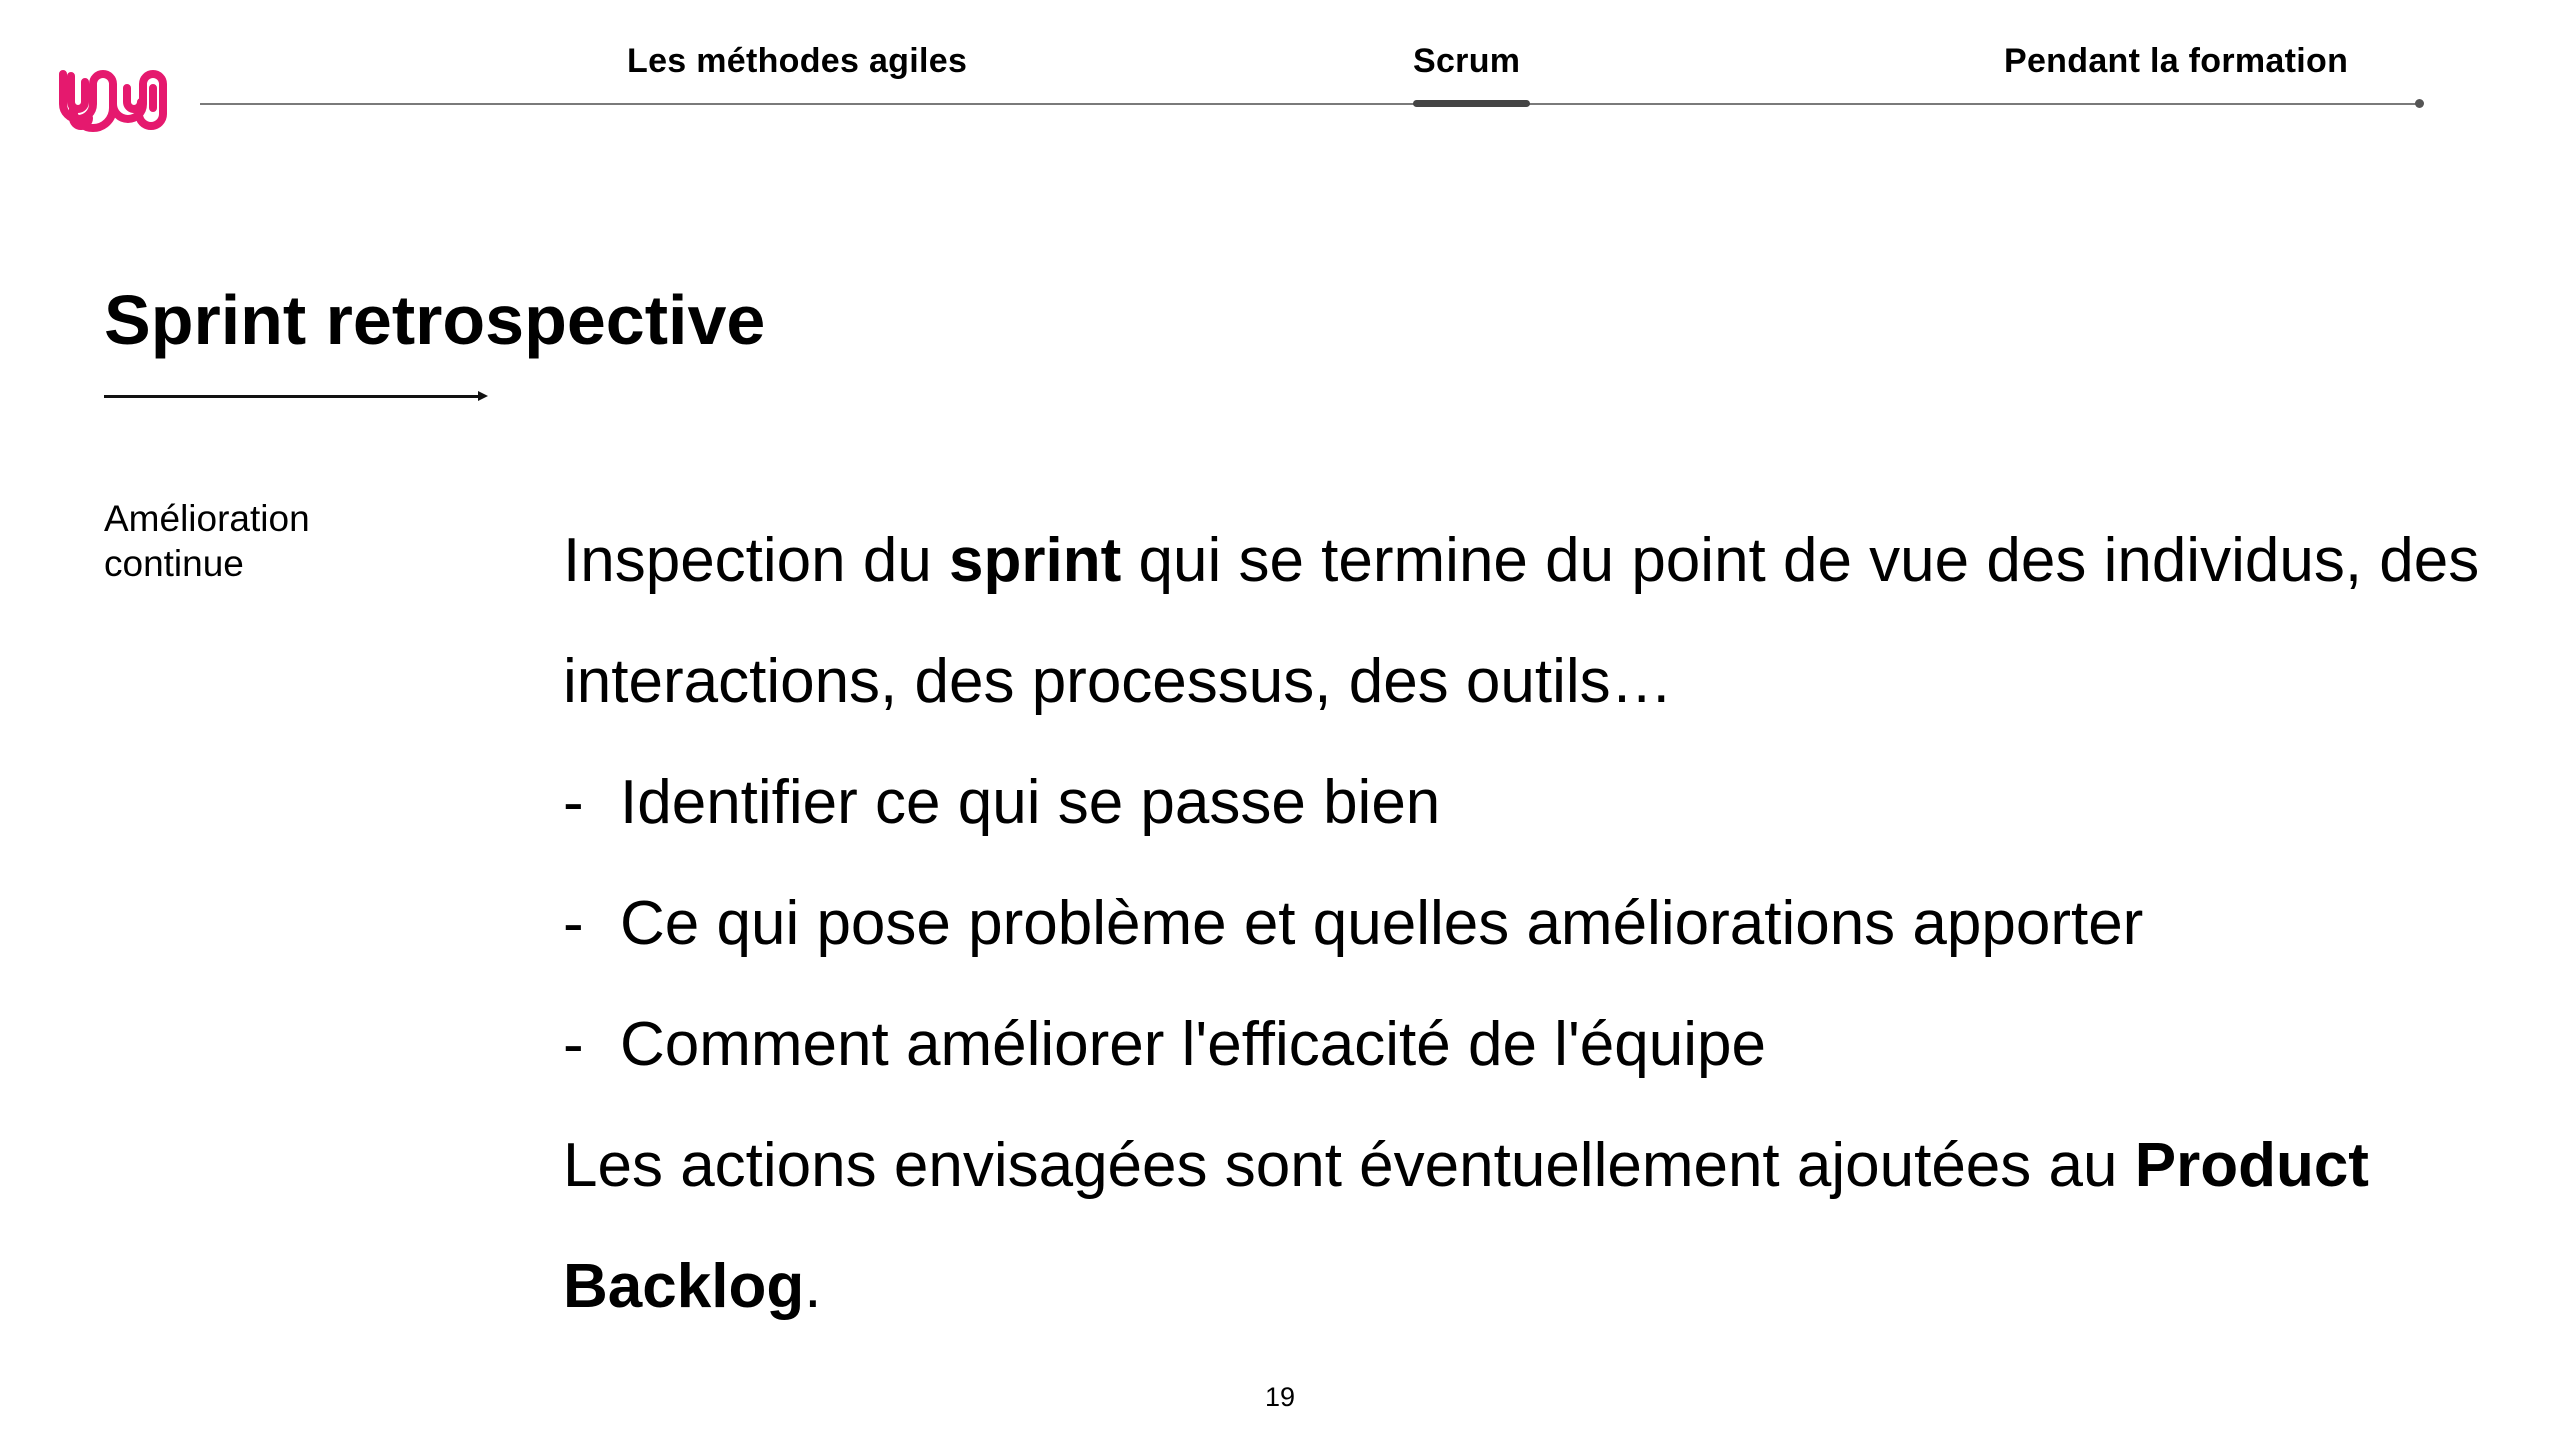 This screenshot has height=1440, width=2560. Describe the element at coordinates (1466, 61) in the screenshot. I see `nav-tab-scrum: Scrum` at that location.